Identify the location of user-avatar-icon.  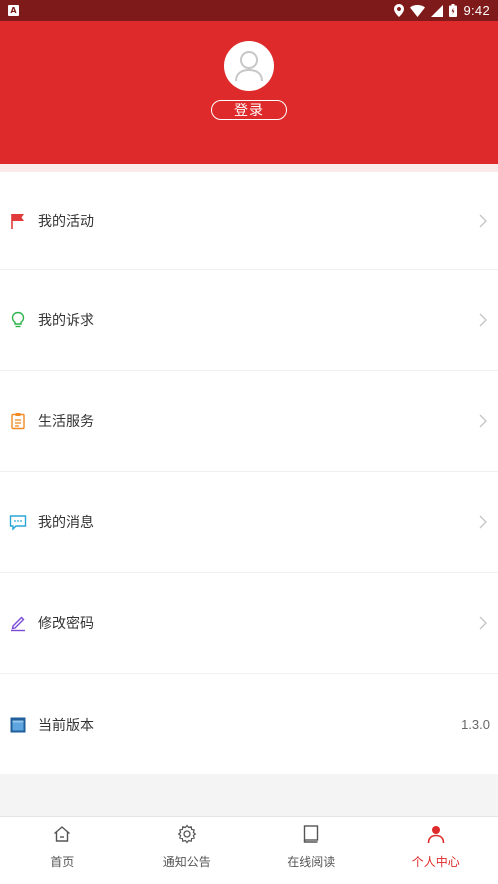
(249, 66).